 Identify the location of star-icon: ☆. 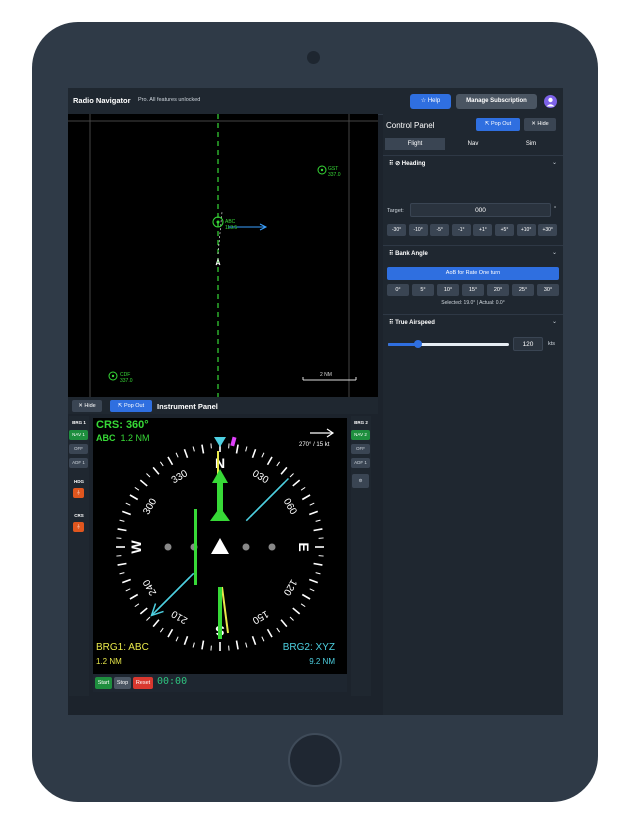
(424, 101).